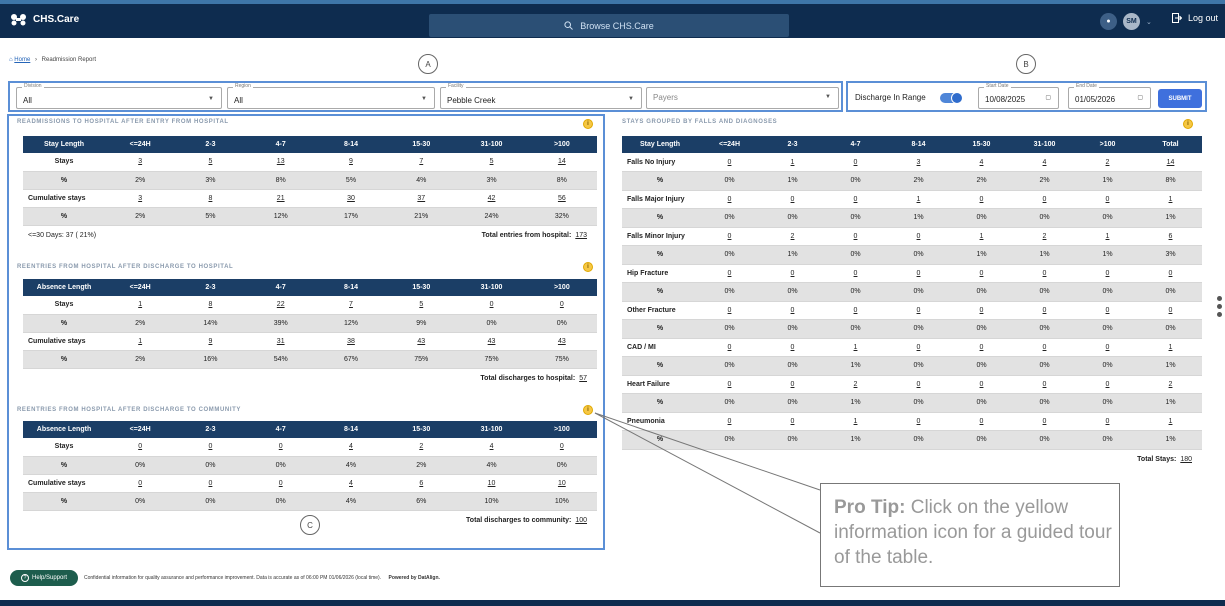 This screenshot has height=606, width=1225. I want to click on help-support-button: ? Help/Support, so click(44, 578).